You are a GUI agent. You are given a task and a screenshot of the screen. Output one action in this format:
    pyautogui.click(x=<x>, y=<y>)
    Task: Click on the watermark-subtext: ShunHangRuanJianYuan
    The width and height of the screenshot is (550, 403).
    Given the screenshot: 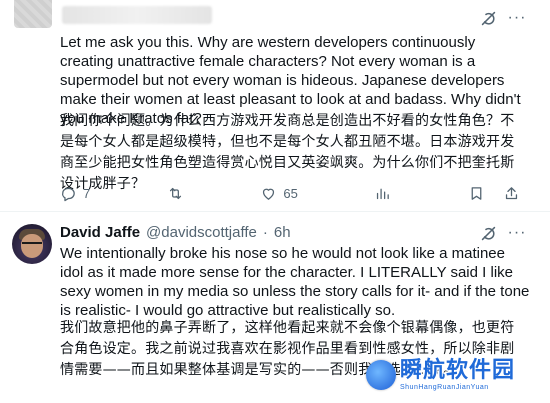 What is the action you would take?
    pyautogui.click(x=444, y=387)
    